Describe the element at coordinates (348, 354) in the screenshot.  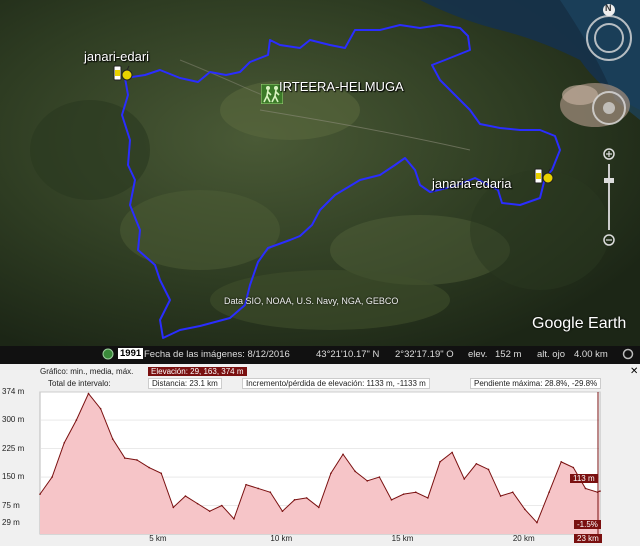
I see `latitude-readout: 43°21'10.17" N` at that location.